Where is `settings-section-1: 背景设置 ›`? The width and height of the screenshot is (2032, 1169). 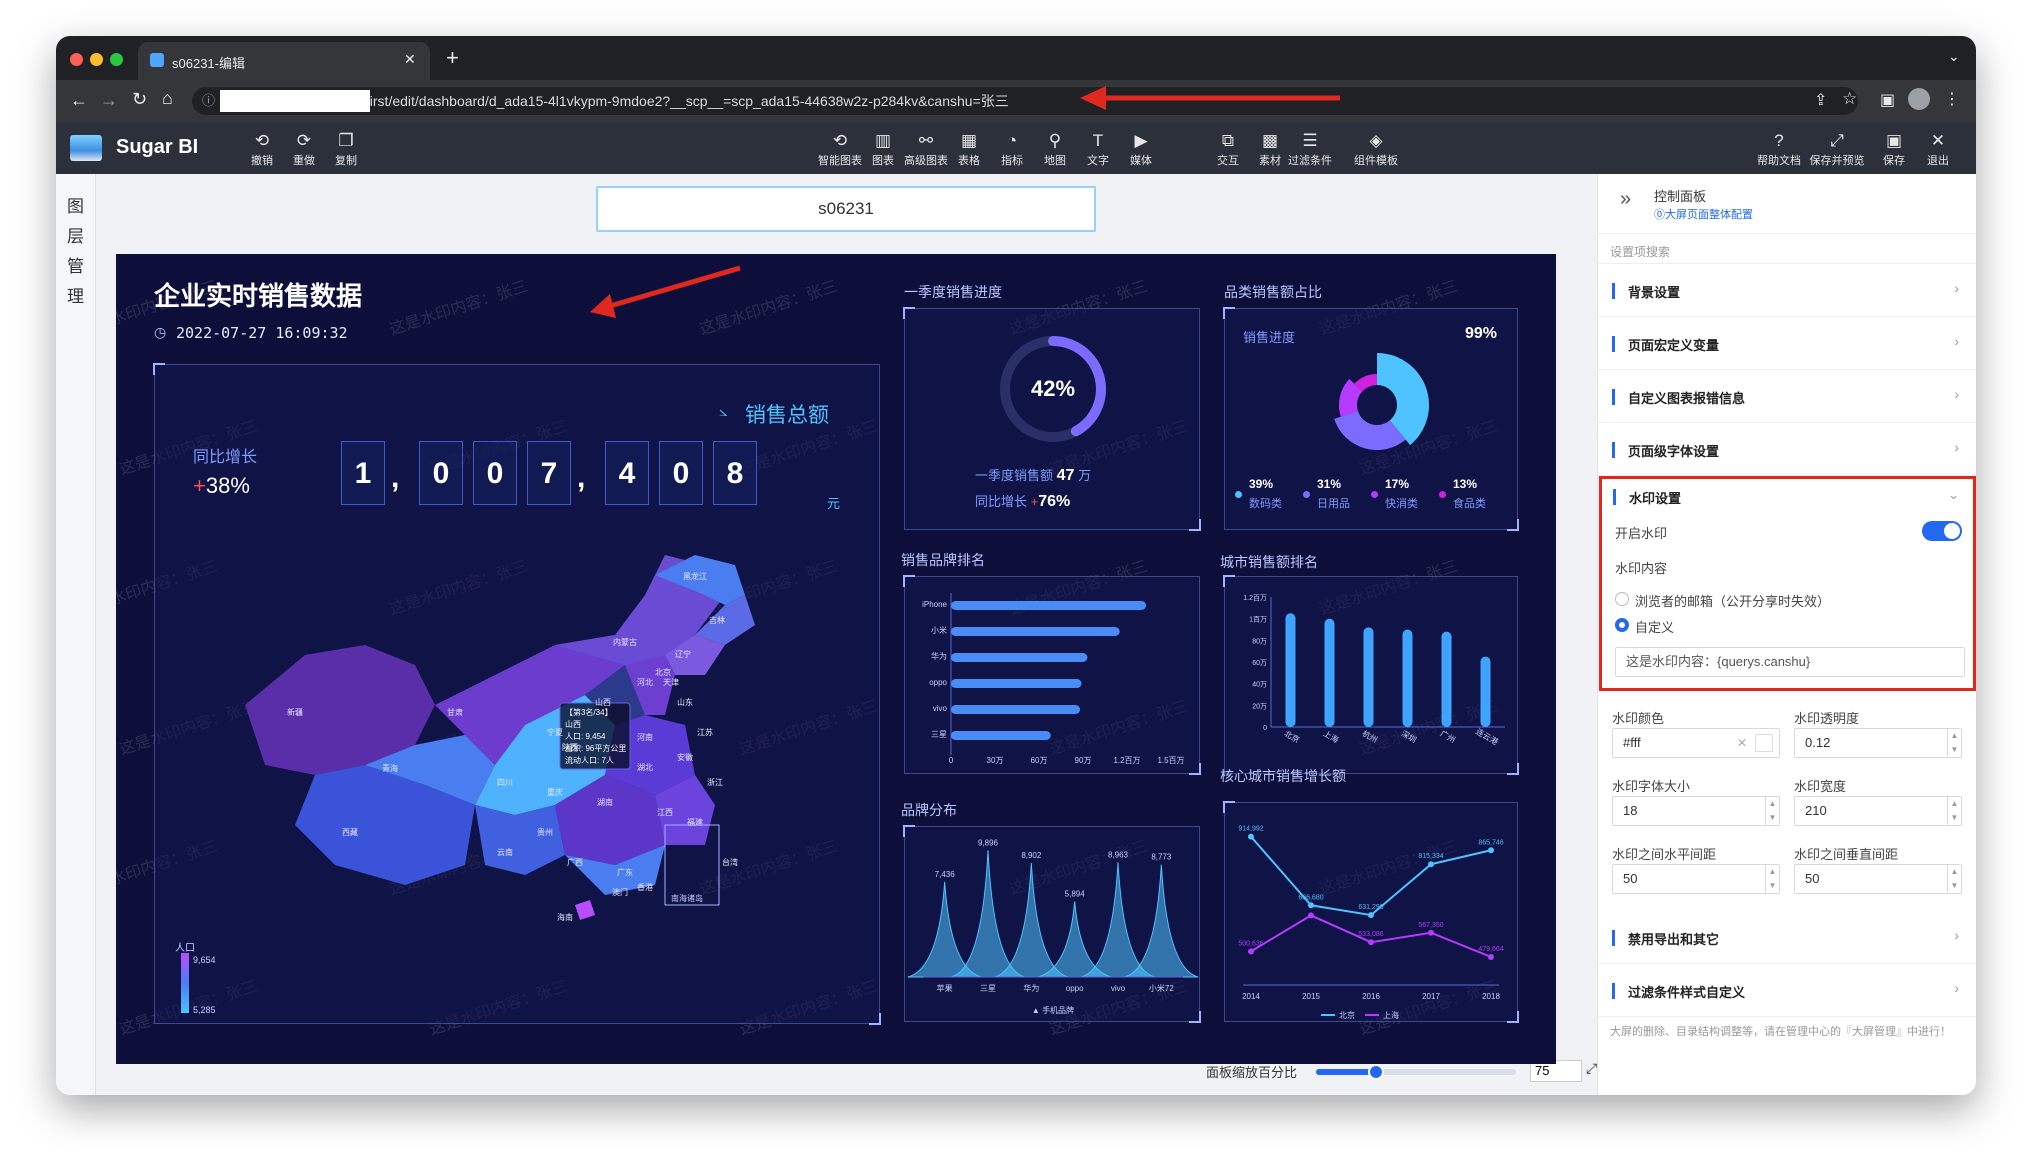
settings-section-1: 背景设置 › is located at coordinates (1787, 291).